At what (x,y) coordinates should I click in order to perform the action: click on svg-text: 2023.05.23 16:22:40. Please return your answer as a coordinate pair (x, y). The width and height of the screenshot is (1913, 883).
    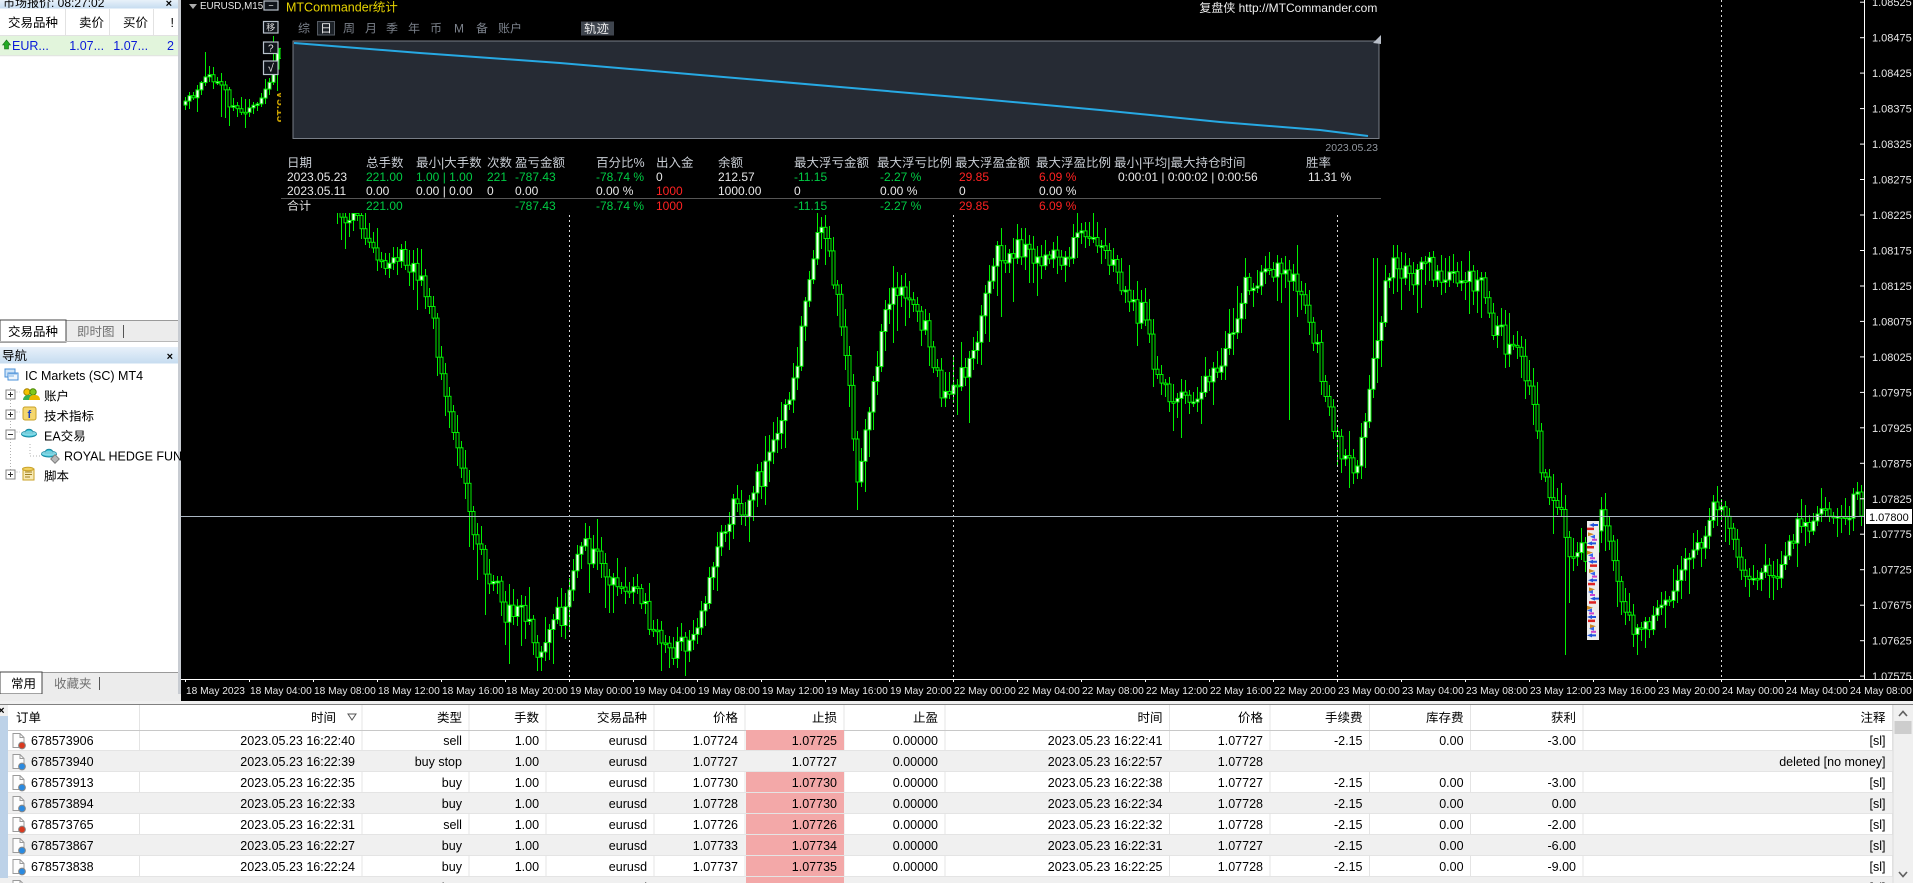
    Looking at the image, I should click on (297, 741).